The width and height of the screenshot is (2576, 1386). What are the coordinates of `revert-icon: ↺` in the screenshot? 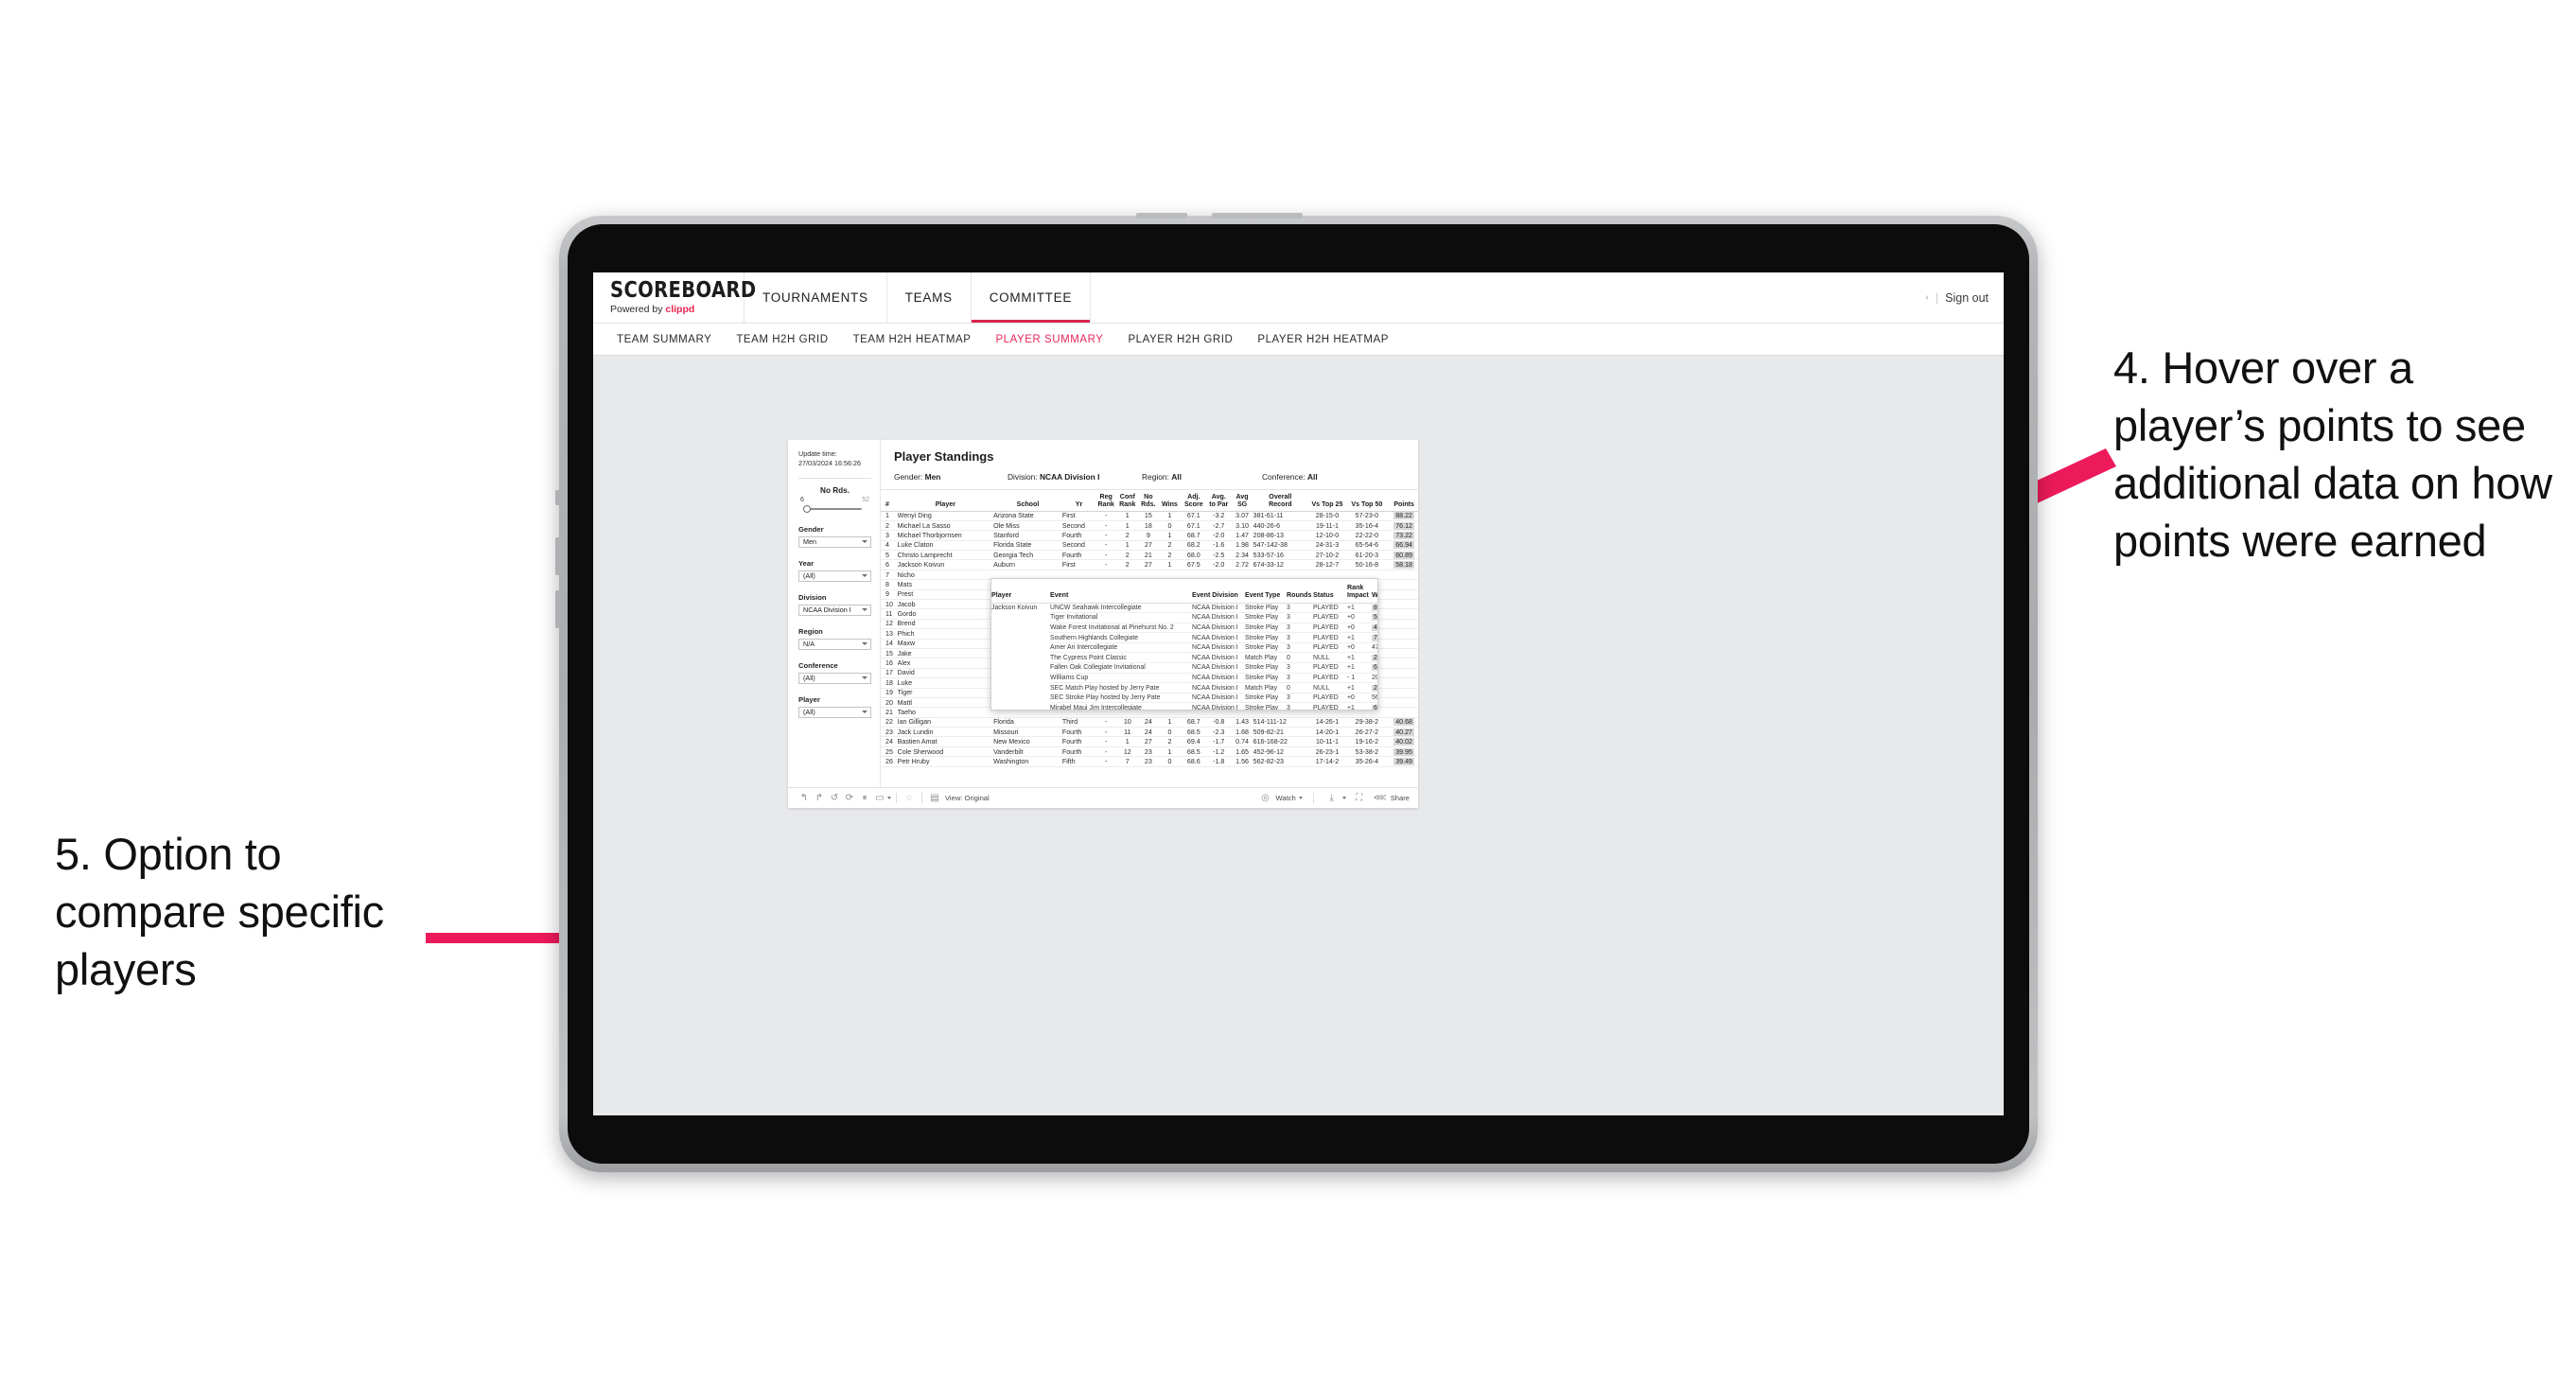 It's located at (834, 798).